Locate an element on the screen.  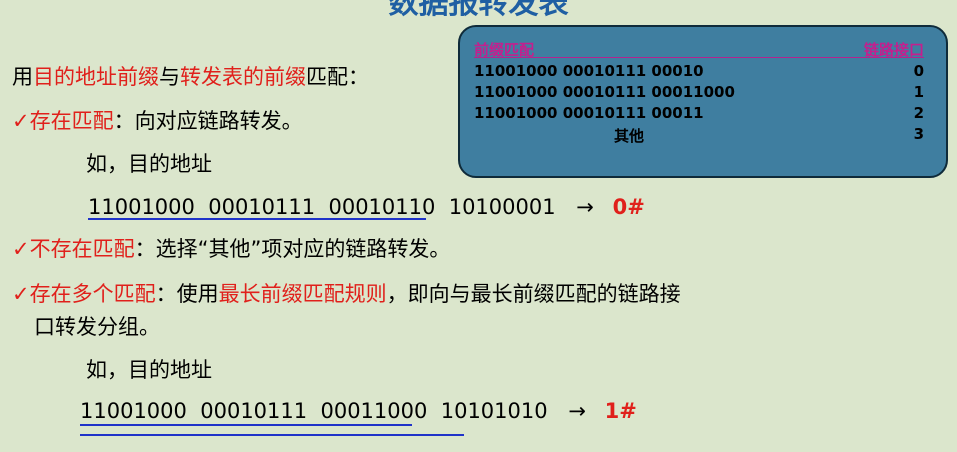
table-row: 11001000 00010111 00011000 1 is located at coordinates (699, 93).